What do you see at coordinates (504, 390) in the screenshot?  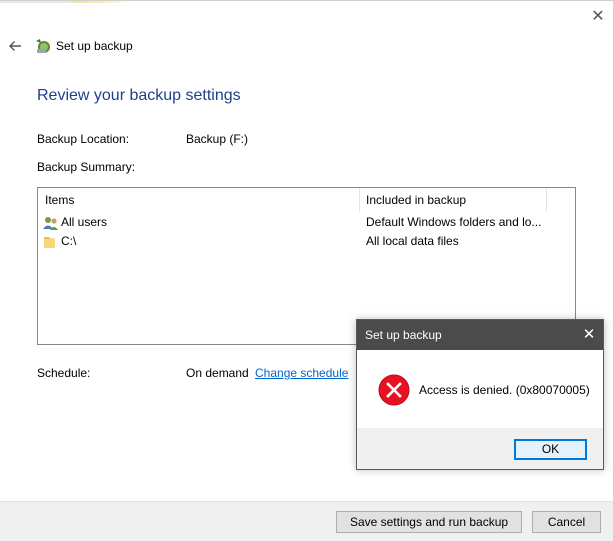 I see `dialog-message: Access is denied. (0x80070005)` at bounding box center [504, 390].